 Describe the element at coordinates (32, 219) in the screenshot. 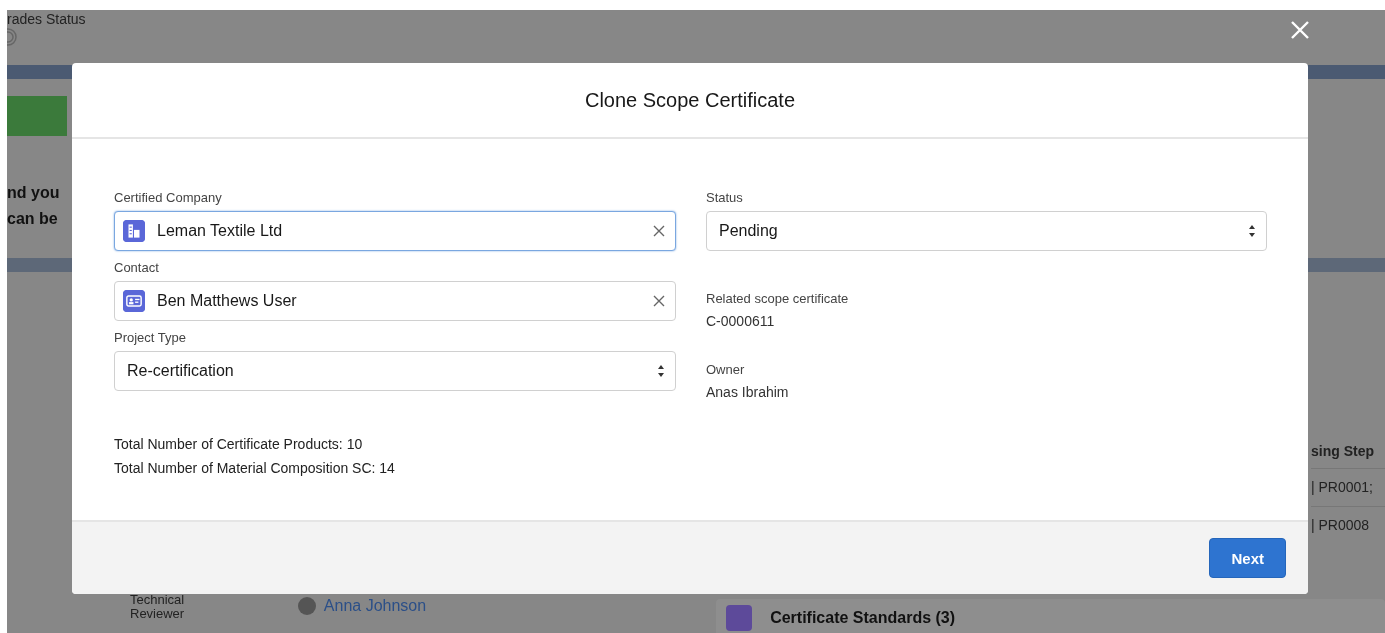

I see `banner-text: can be` at that location.